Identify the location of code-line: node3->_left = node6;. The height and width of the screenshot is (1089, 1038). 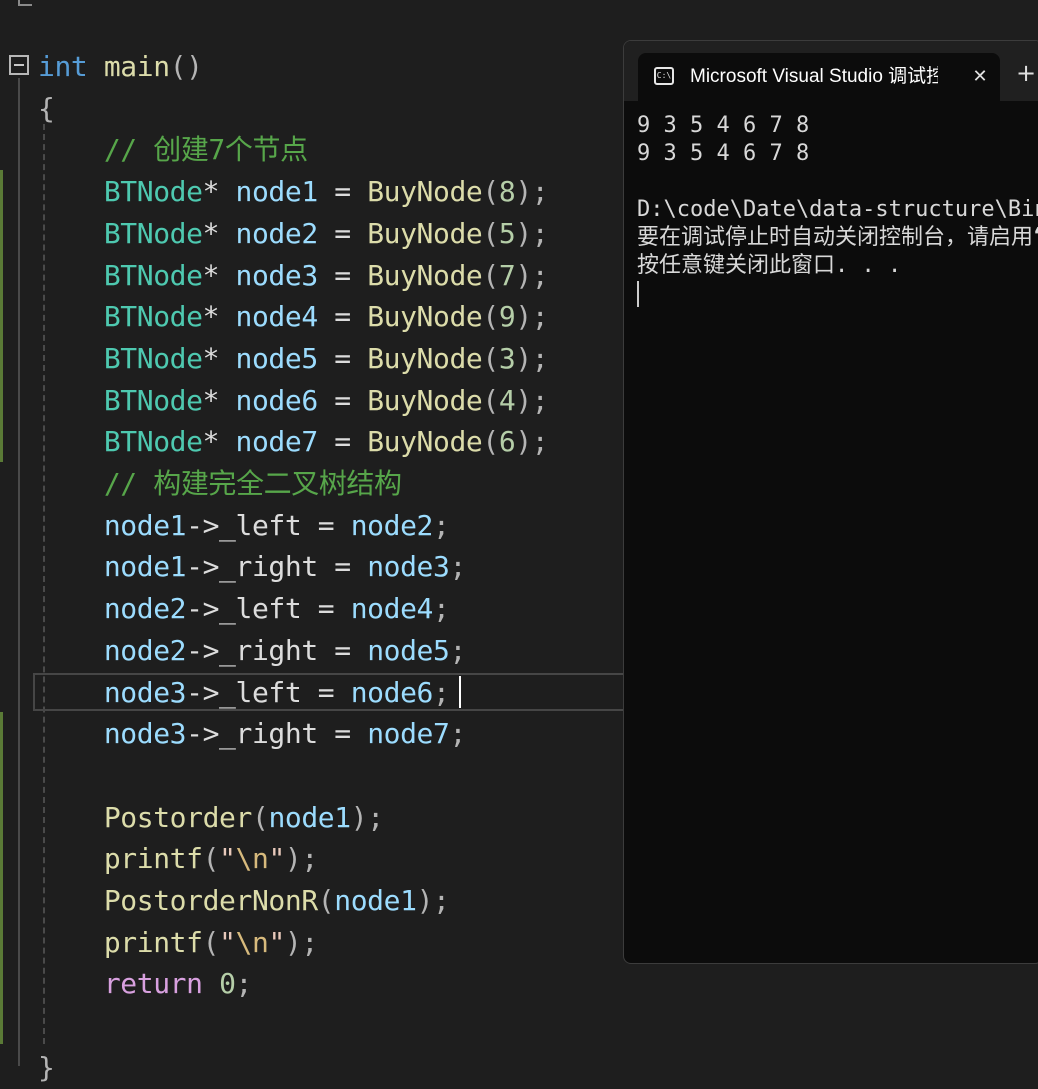
(244, 693).